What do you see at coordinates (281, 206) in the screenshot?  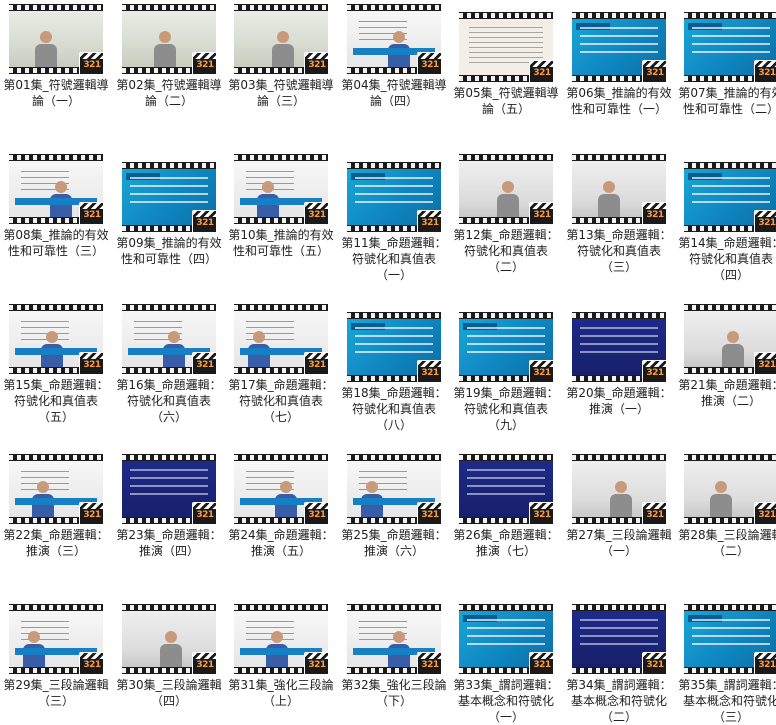 I see `video-item: 321 第10集_推論的有效性和可靠性（五）` at bounding box center [281, 206].